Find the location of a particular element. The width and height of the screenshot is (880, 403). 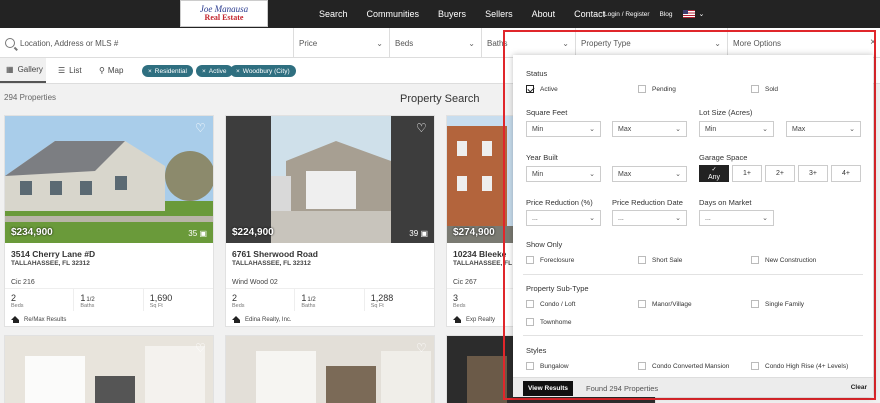

garage-1-button: 1+ is located at coordinates (747, 173).